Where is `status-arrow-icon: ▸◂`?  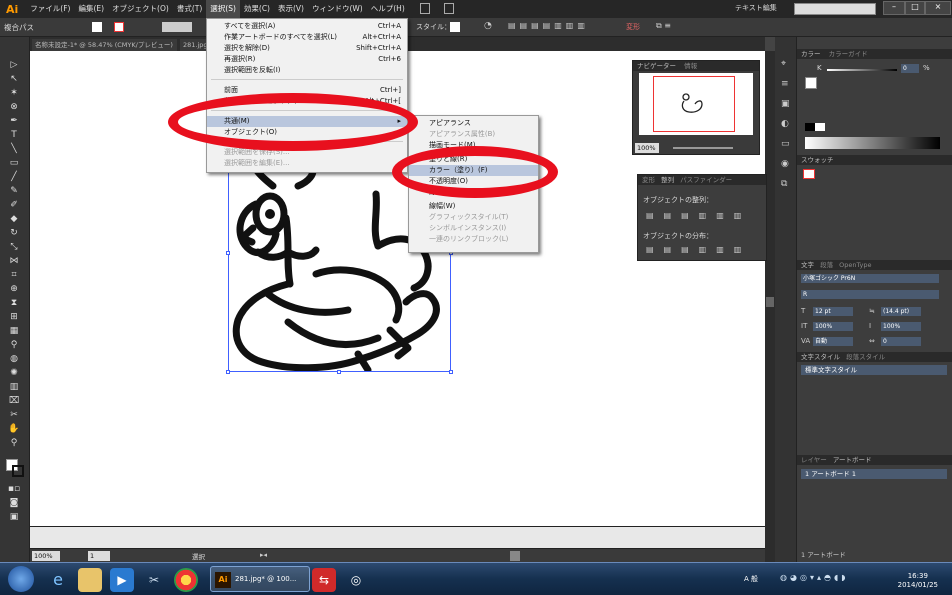
status-arrow-icon: ▸◂ is located at coordinates (265, 556).